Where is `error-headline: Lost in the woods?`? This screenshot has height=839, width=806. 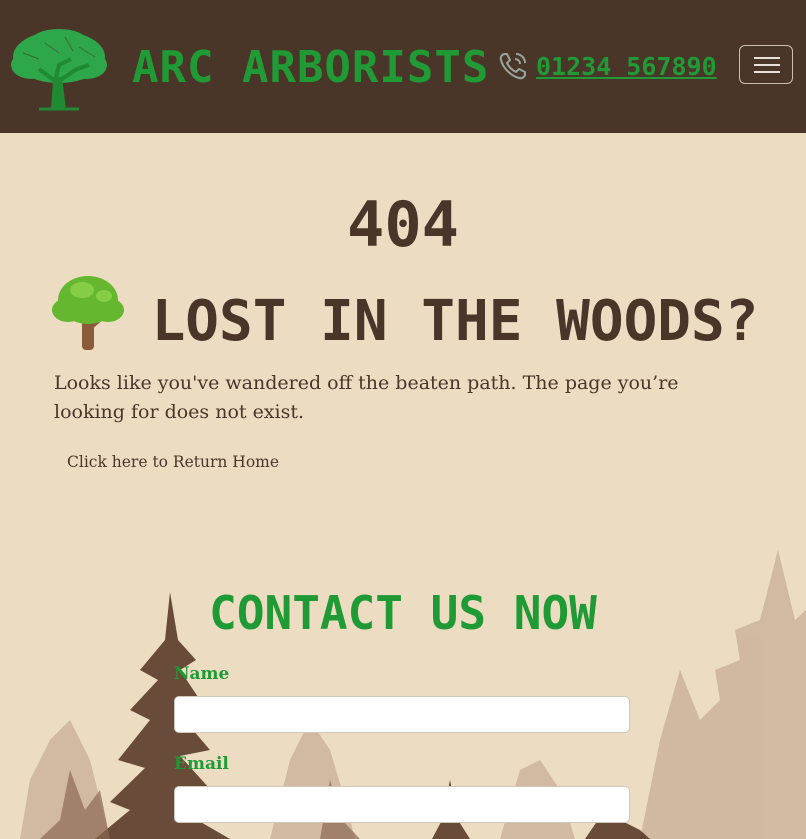
error-headline: Lost in the woods? is located at coordinates (403, 317).